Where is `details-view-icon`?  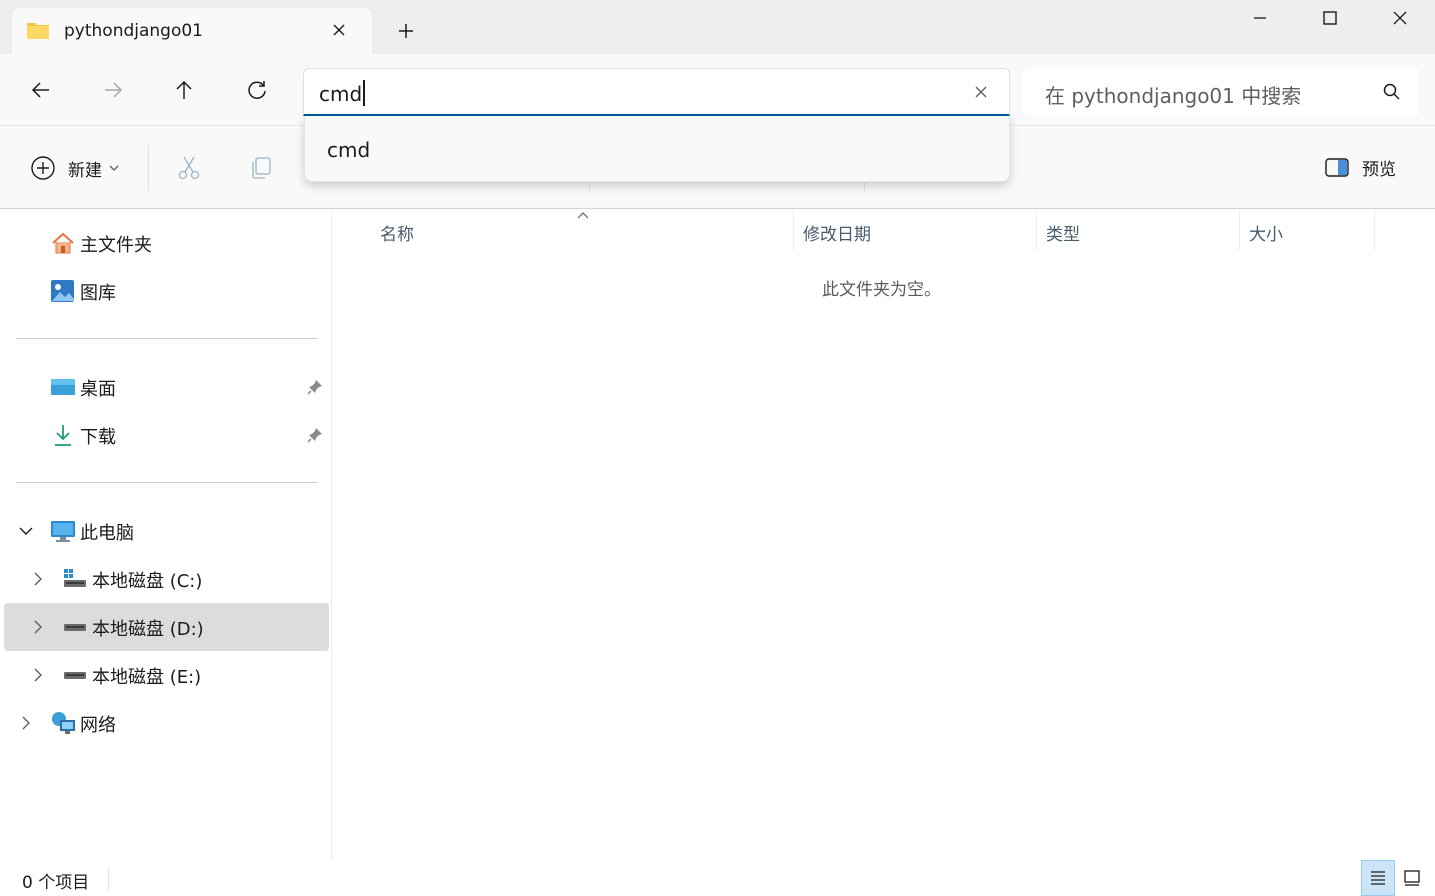
details-view-icon is located at coordinates (1378, 878).